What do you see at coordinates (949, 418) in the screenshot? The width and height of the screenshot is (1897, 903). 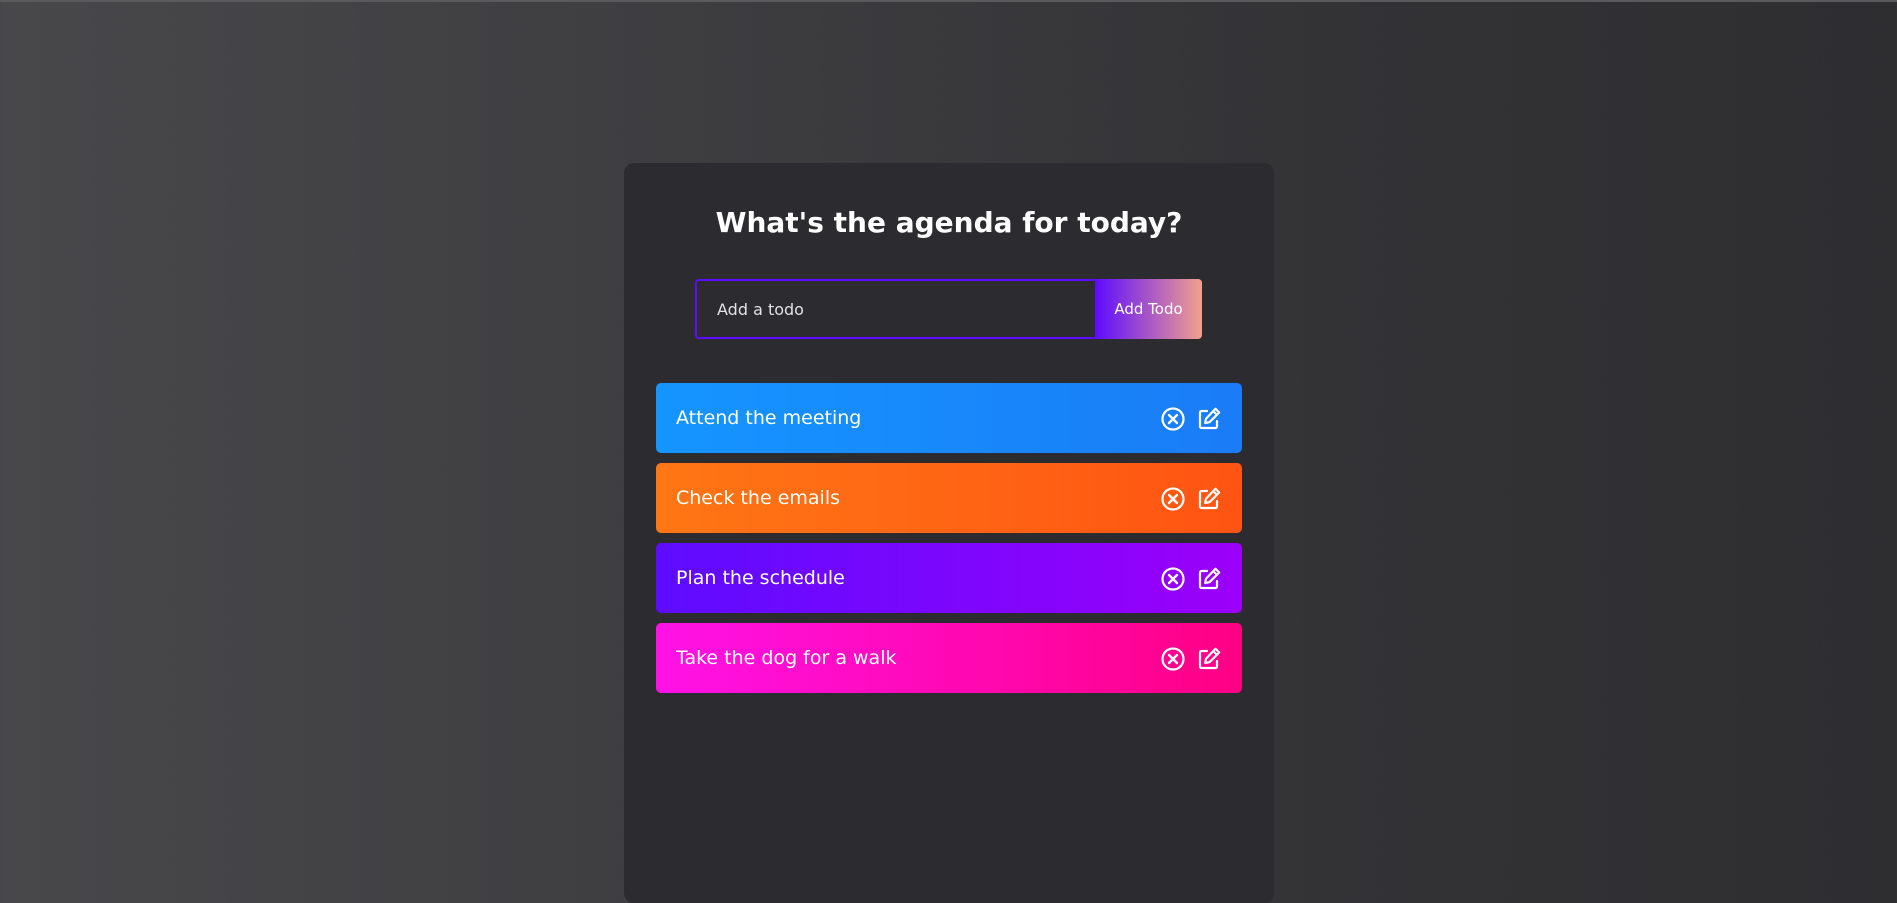 I see `todo-row: Attend the meeting` at bounding box center [949, 418].